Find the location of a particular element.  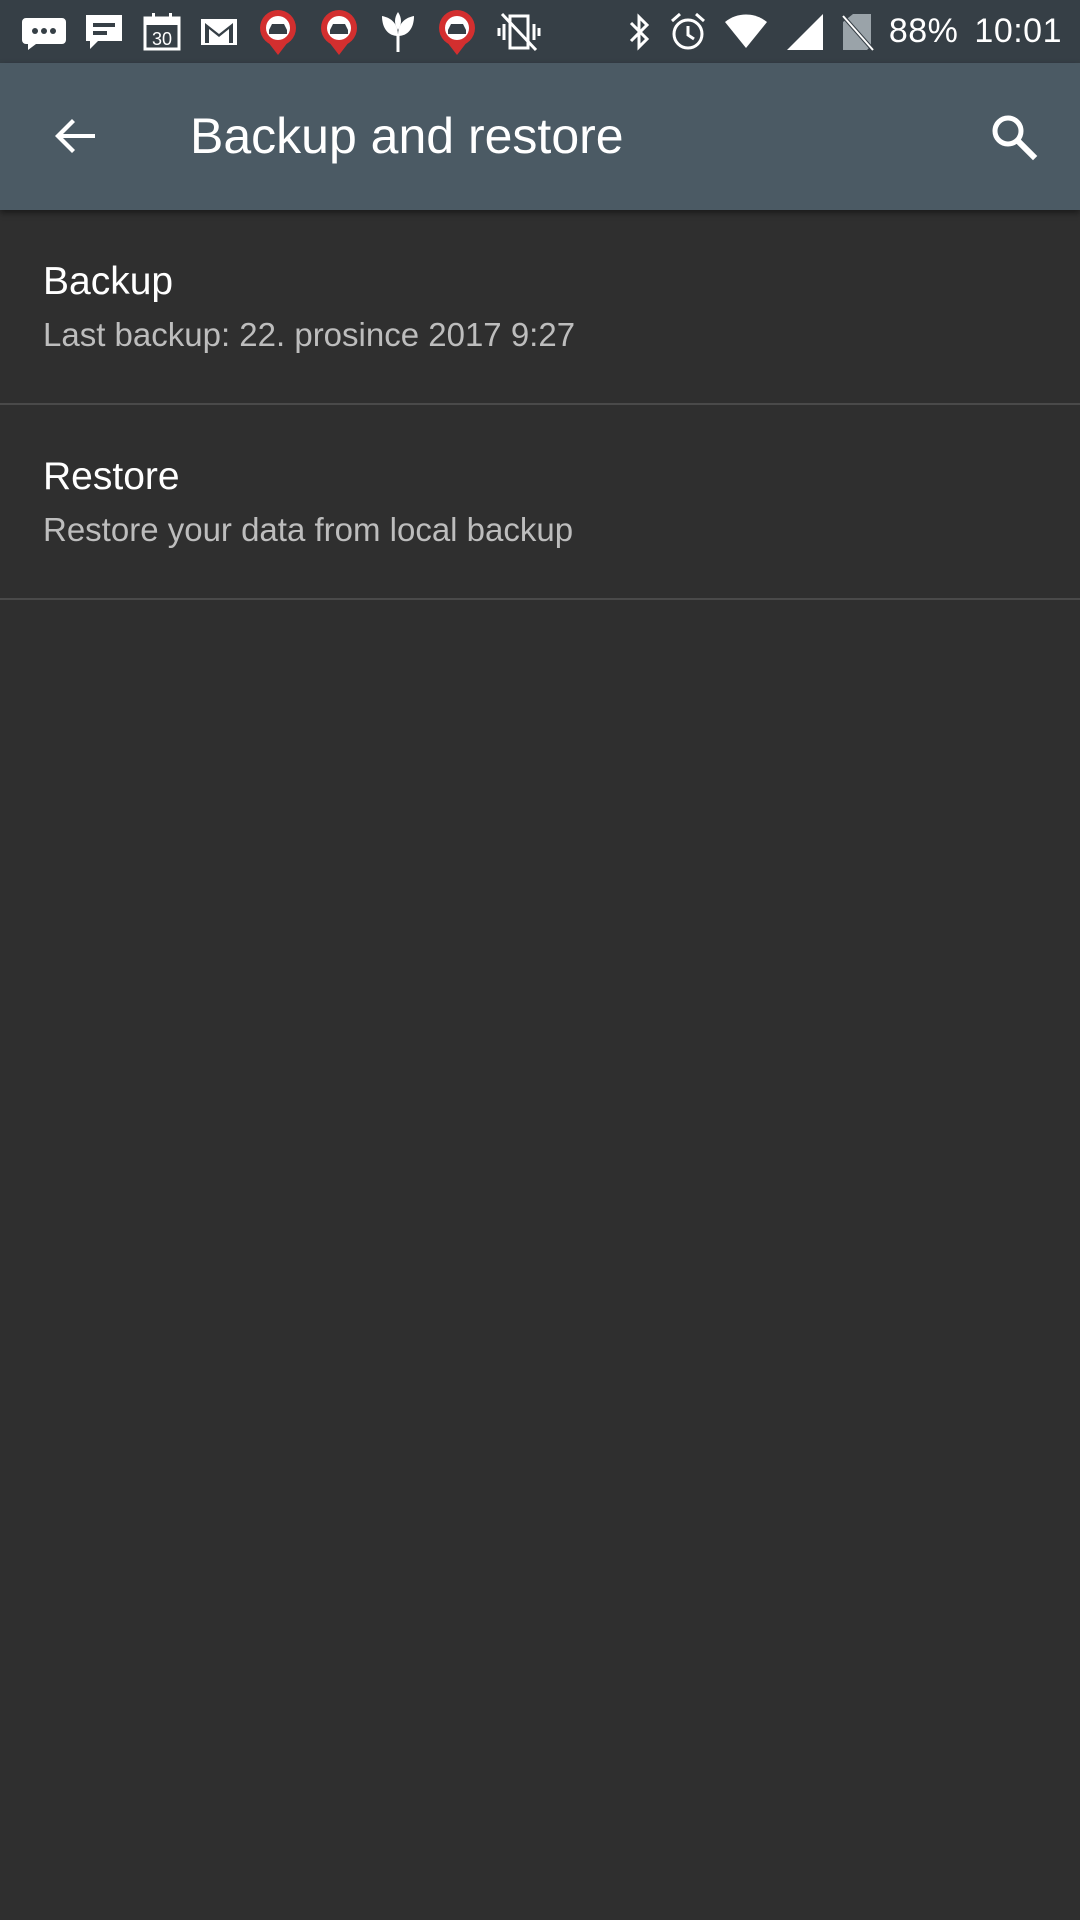

clock: 10:01 is located at coordinates (1018, 31).